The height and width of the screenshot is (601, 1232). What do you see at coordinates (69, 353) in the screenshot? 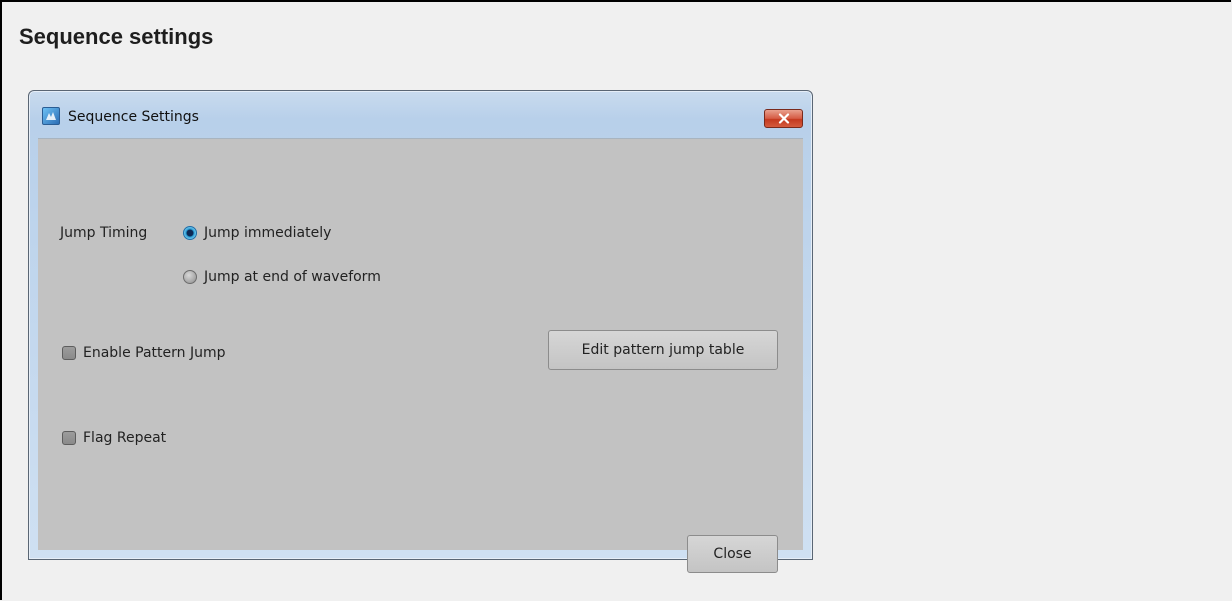
I see `enable-pattern-jump-checkbox` at bounding box center [69, 353].